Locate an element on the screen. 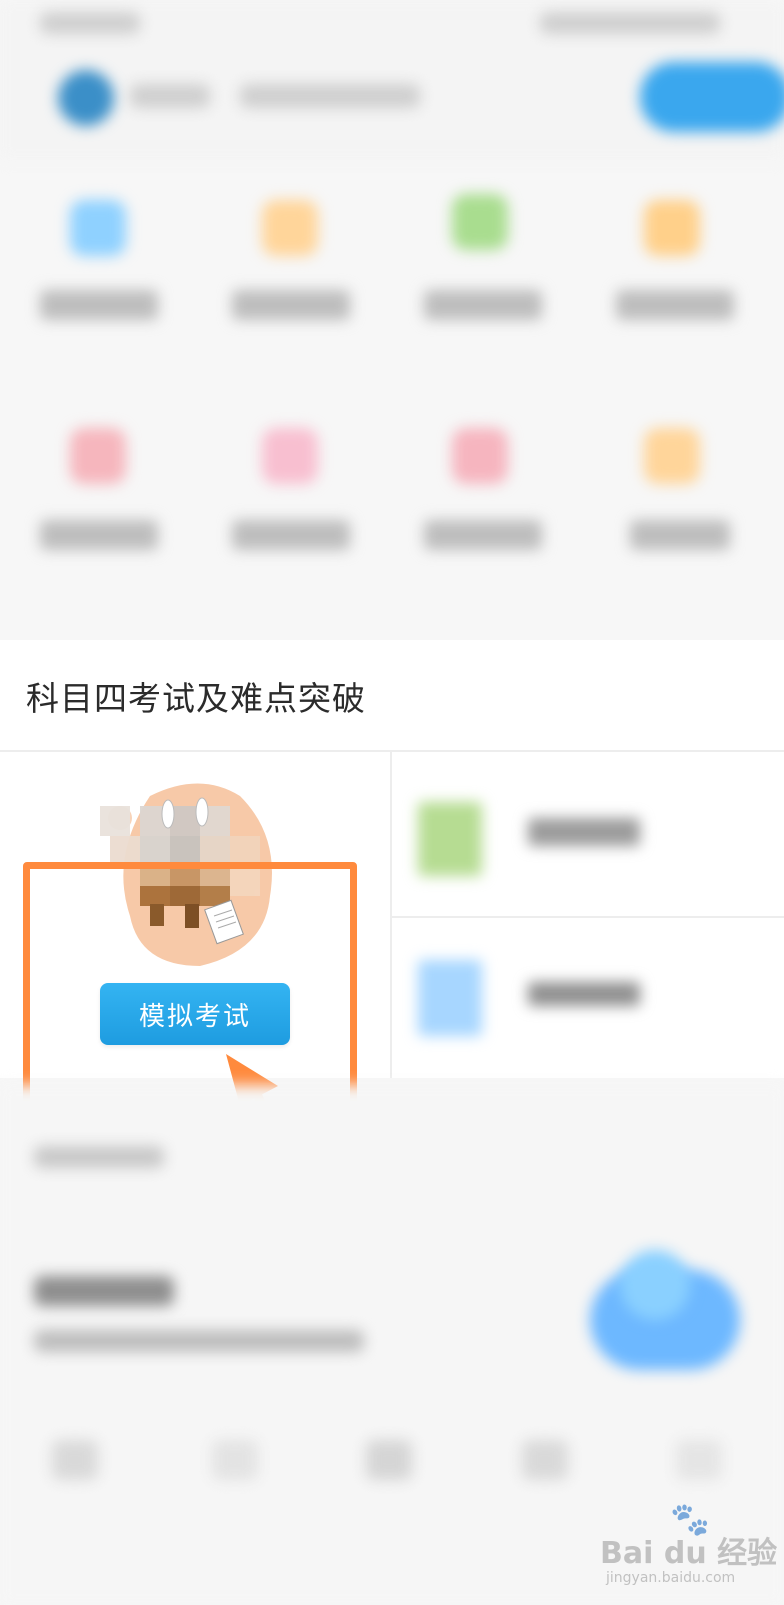  watermark-brand: Bai du 经验 is located at coordinates (689, 1553).